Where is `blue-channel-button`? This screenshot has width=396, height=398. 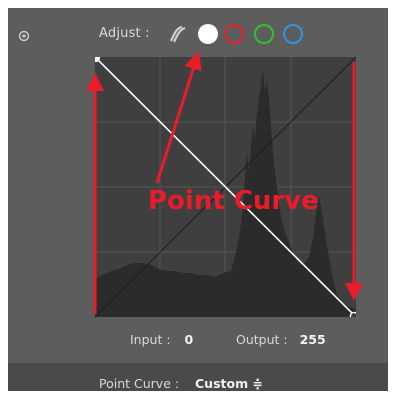 blue-channel-button is located at coordinates (293, 34).